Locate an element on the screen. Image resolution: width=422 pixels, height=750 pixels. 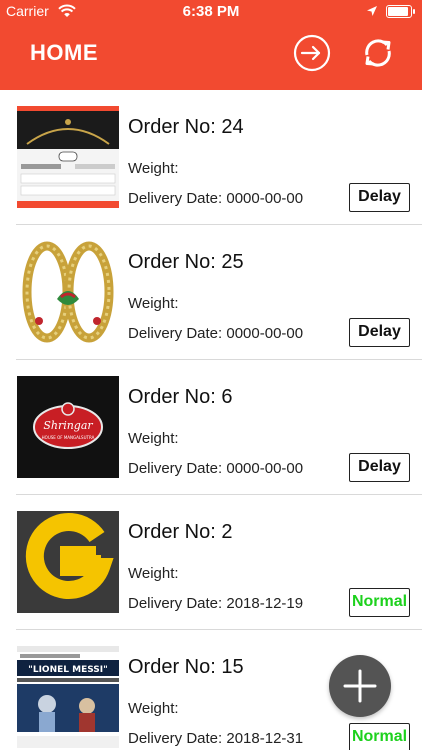
letter-g-thumbnail is located at coordinates (68, 562).